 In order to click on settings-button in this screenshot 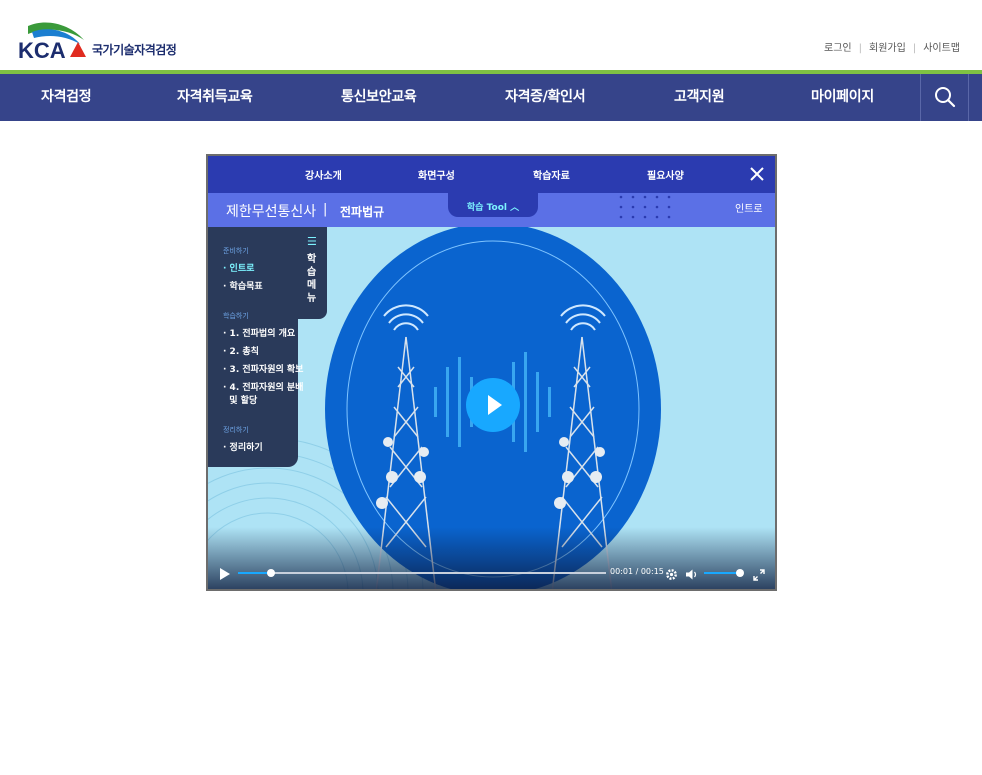, I will do `click(671, 575)`.